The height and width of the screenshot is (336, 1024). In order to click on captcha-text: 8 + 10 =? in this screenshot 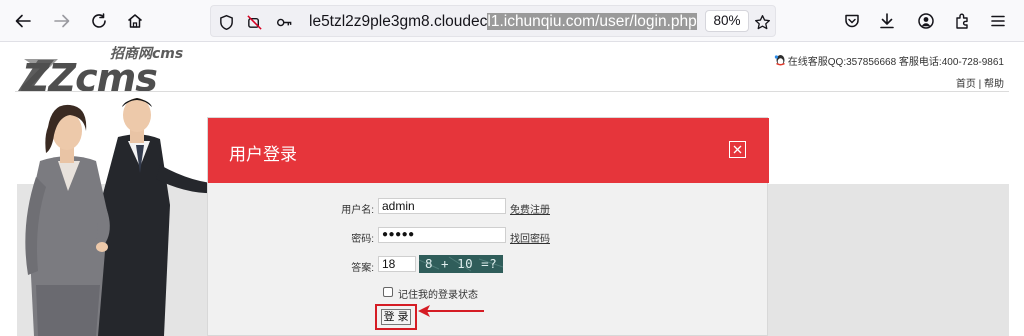, I will do `click(461, 263)`.